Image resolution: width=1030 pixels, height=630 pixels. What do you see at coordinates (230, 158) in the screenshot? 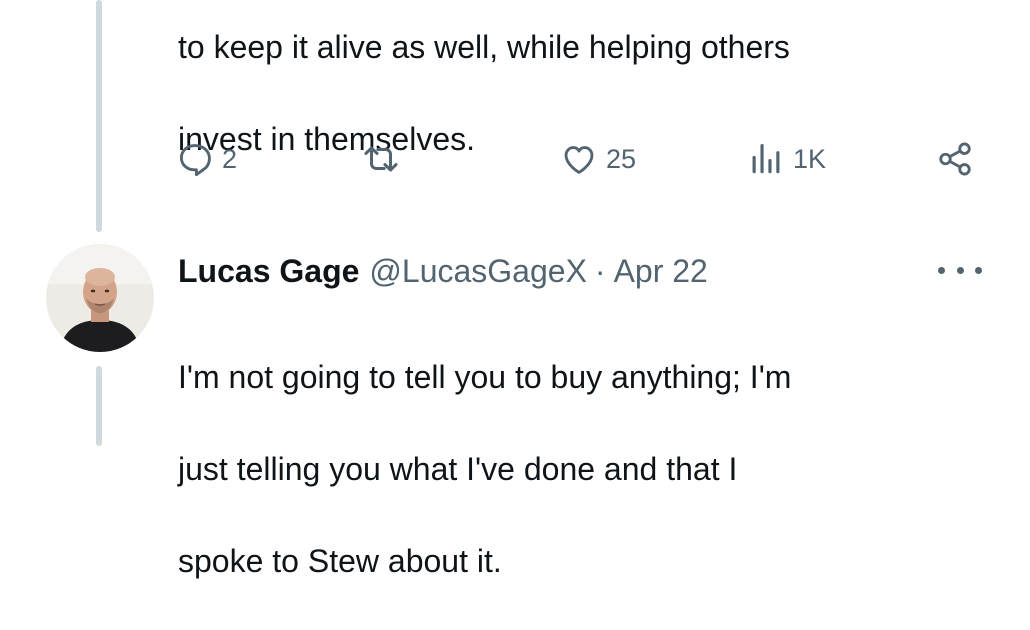
I see `reply-count: 2` at bounding box center [230, 158].